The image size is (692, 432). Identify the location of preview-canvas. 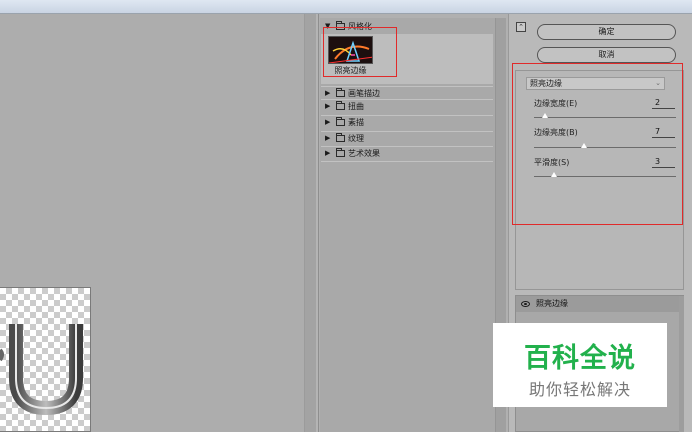
(45, 359).